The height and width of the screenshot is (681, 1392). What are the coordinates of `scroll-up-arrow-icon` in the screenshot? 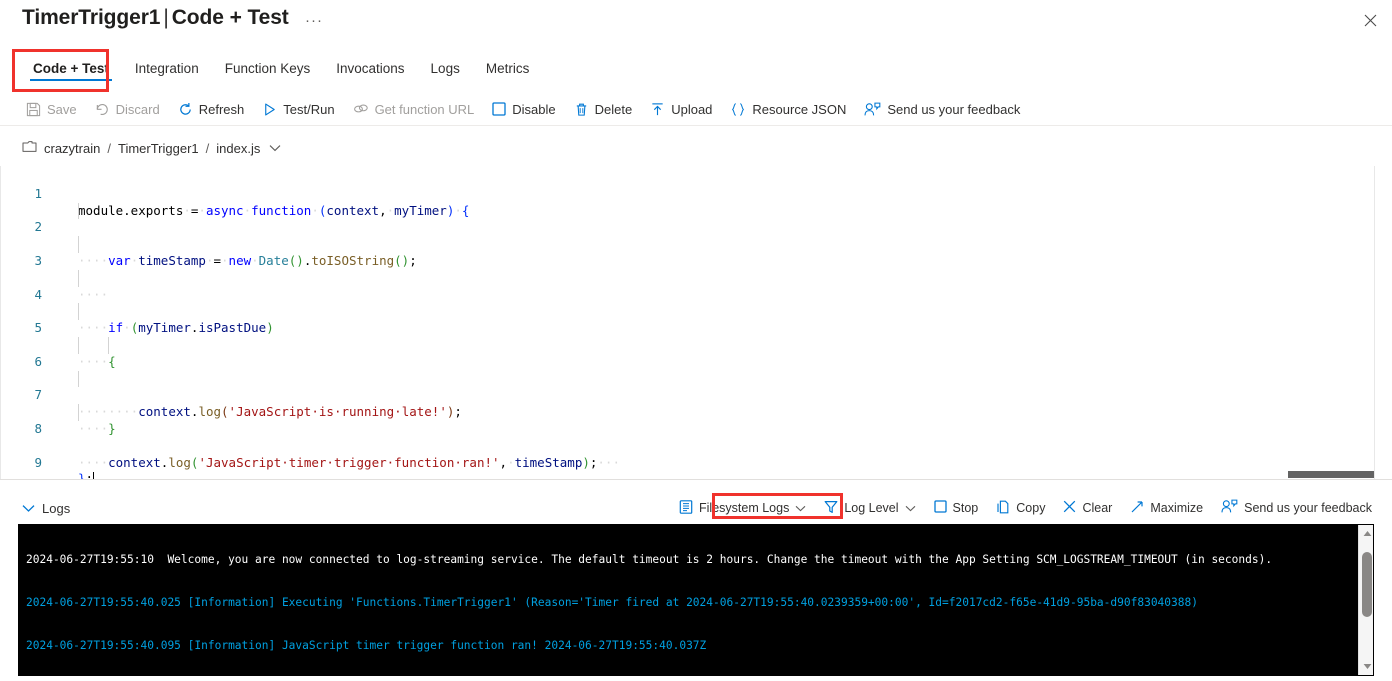 It's located at (1366, 533).